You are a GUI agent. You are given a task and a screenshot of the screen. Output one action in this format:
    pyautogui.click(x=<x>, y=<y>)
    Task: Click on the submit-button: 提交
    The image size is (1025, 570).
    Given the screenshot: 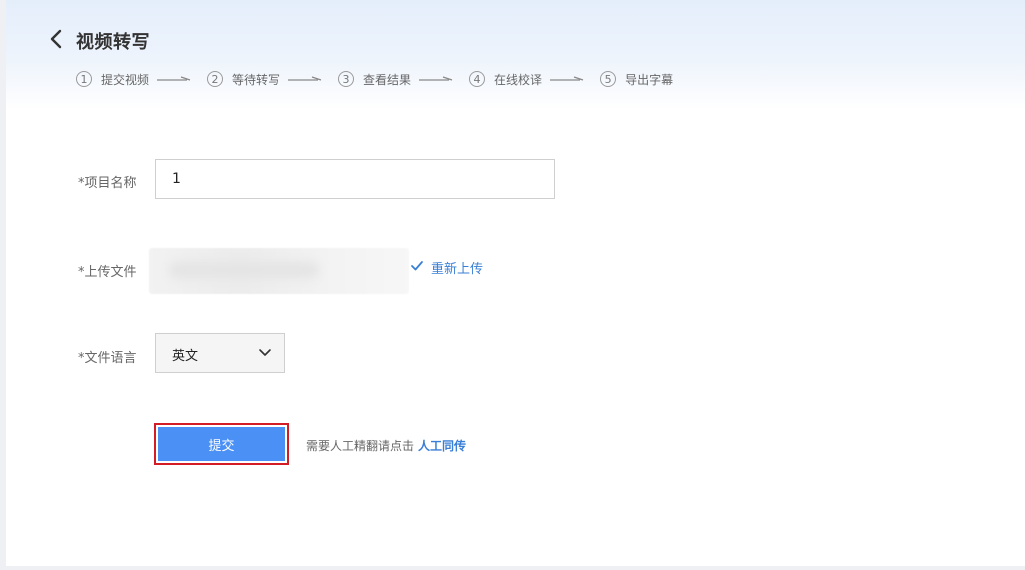 What is the action you would take?
    pyautogui.click(x=221, y=444)
    